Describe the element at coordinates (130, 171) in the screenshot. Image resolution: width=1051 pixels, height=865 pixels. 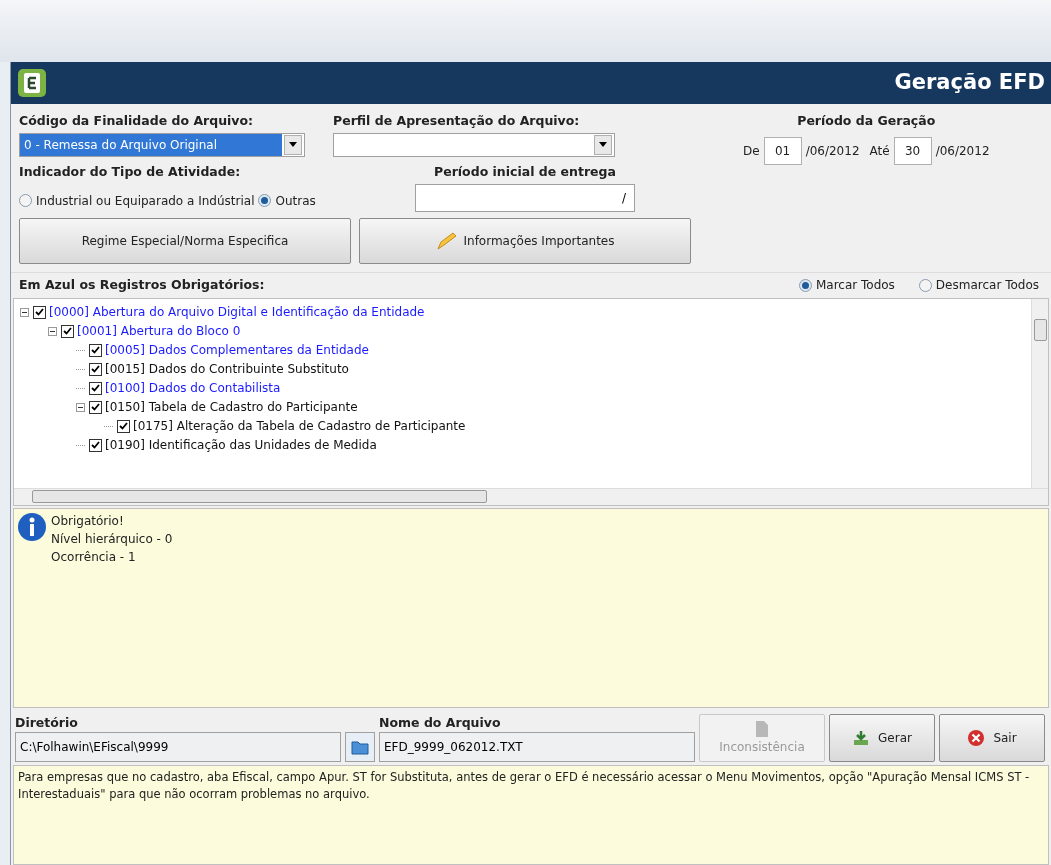
I see `field-label: Indicador do Tipo de Atividade:` at that location.